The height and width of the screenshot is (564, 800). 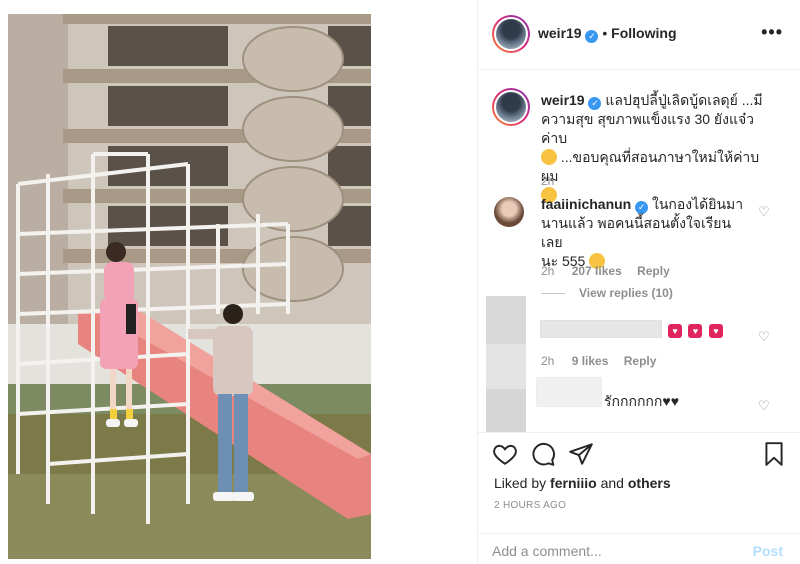 What do you see at coordinates (643, 33) in the screenshot?
I see `follow-status-button: Following` at bounding box center [643, 33].